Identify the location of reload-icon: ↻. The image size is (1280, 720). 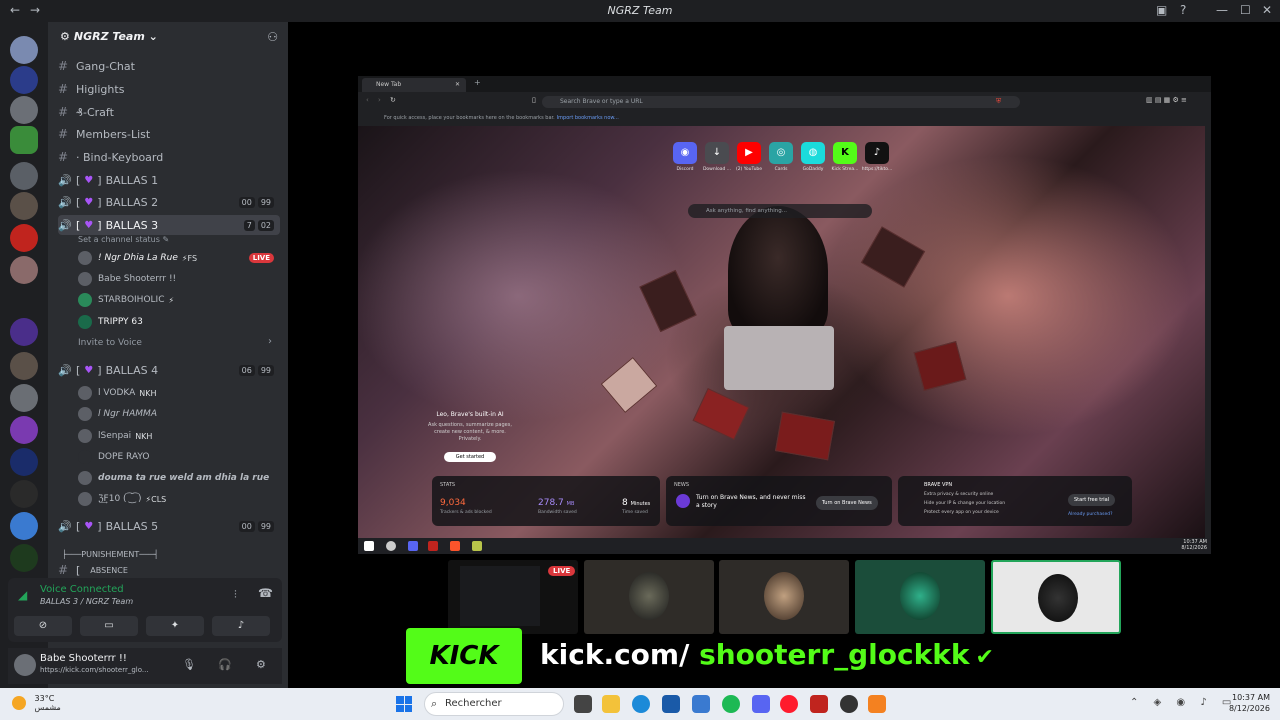
(393, 100).